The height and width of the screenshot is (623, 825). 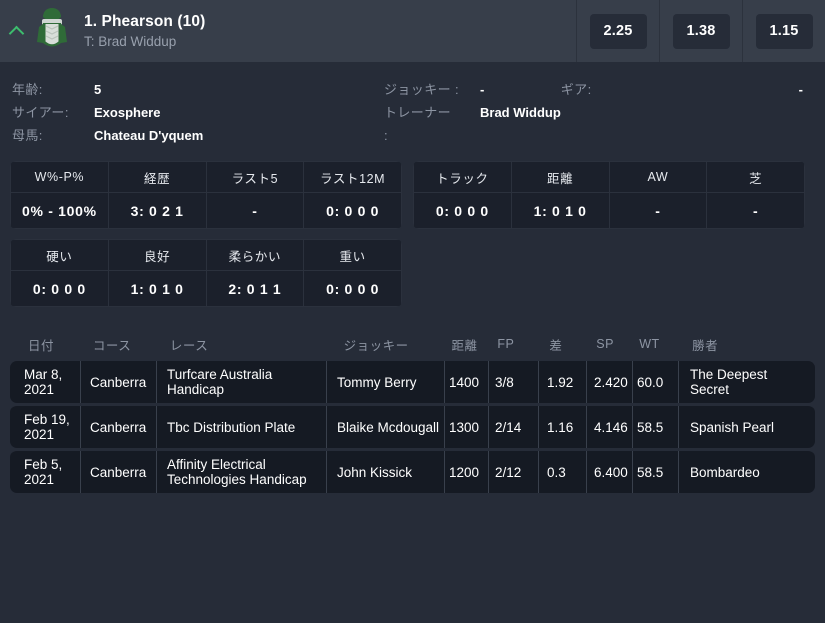 What do you see at coordinates (27, 135) in the screenshot?
I see `dam-label: 母馬:` at bounding box center [27, 135].